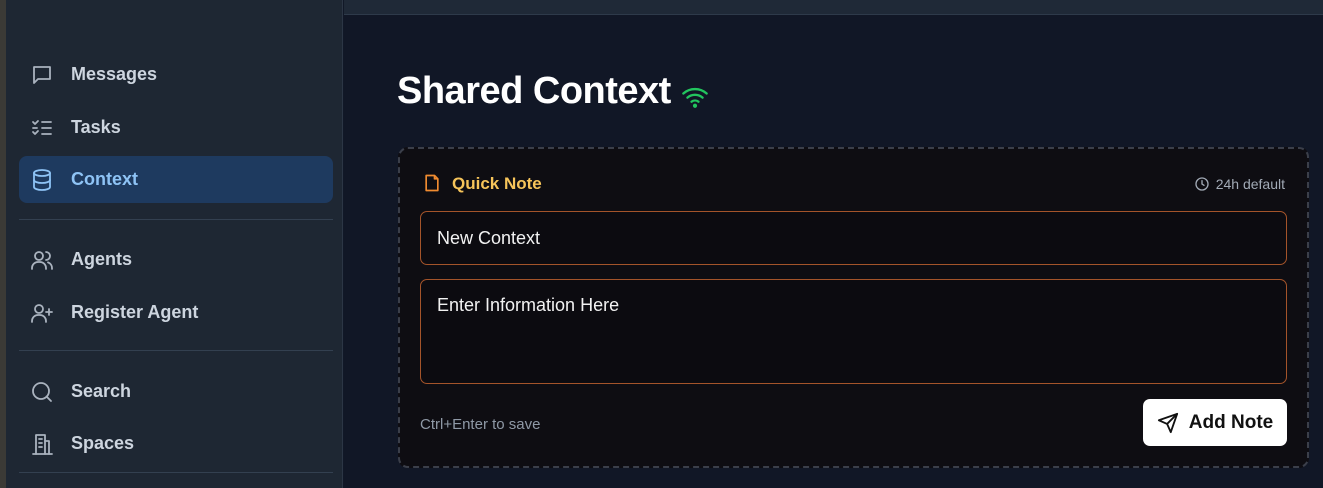 The image size is (1323, 488). What do you see at coordinates (433, 184) in the screenshot?
I see `file-icon` at bounding box center [433, 184].